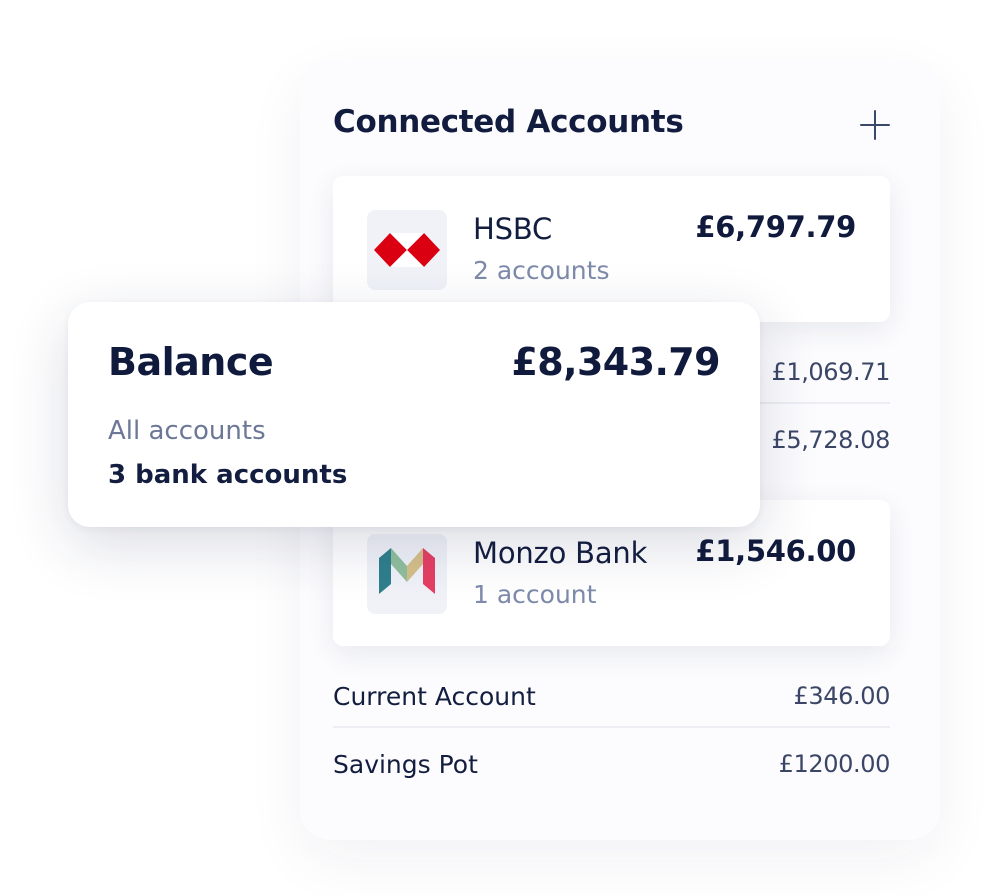 This screenshot has width=1004, height=896. Describe the element at coordinates (407, 574) in the screenshot. I see `monzo-logo` at that location.